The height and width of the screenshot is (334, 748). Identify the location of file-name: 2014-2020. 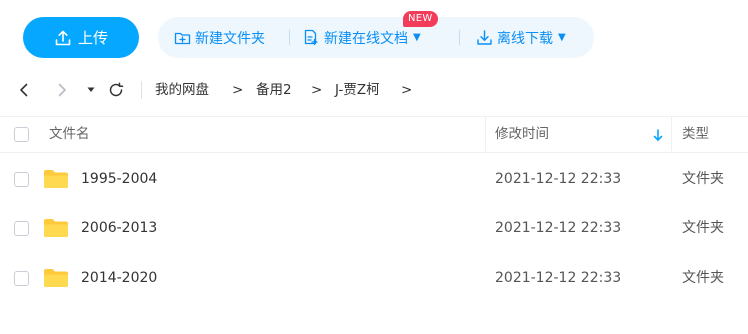
(119, 278).